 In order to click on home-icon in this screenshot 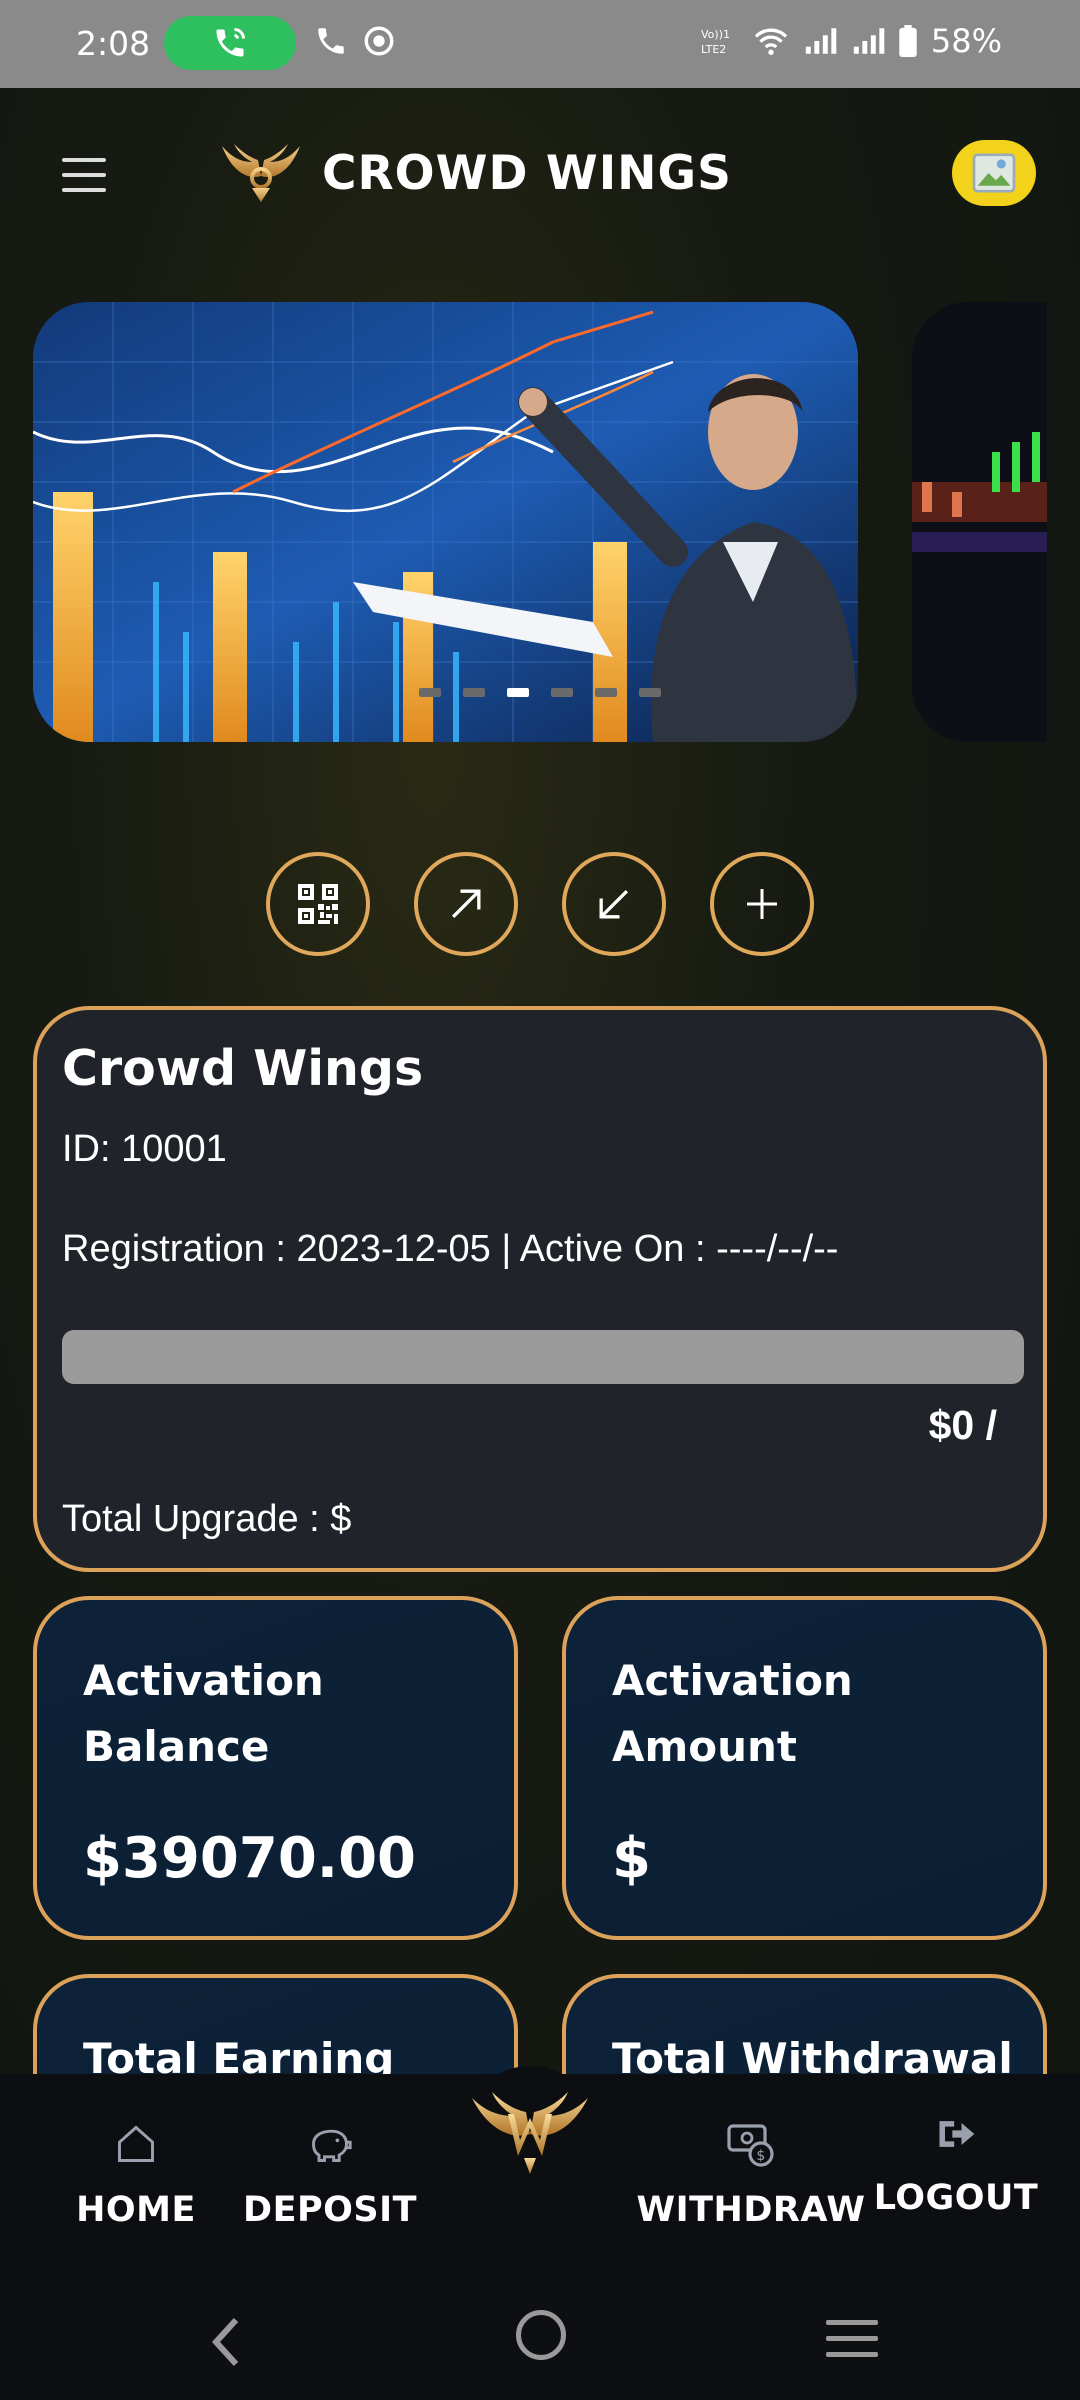, I will do `click(136, 2143)`.